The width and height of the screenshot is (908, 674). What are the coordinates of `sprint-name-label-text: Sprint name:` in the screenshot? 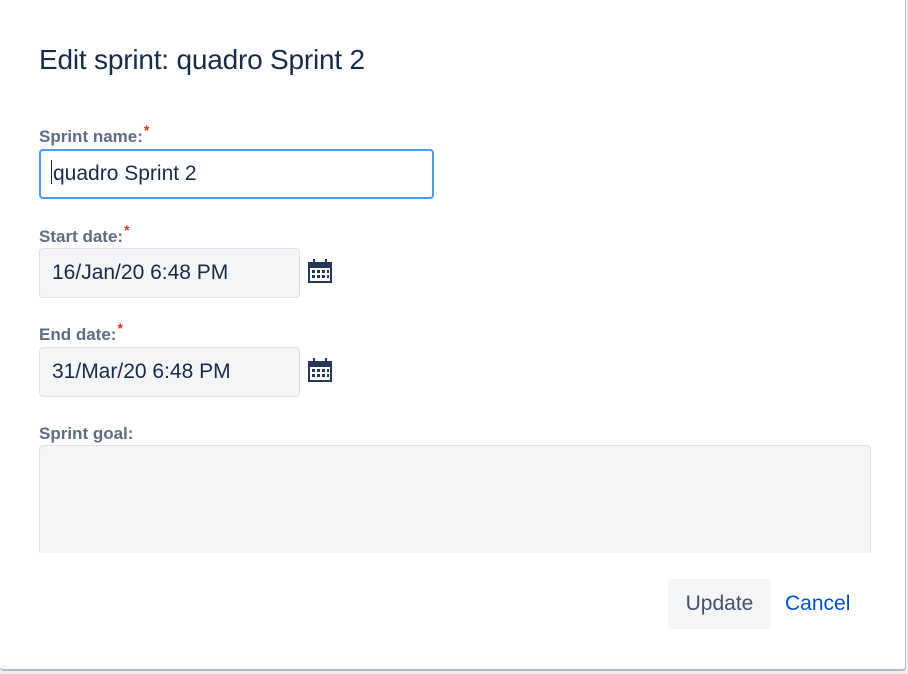 It's located at (91, 136).